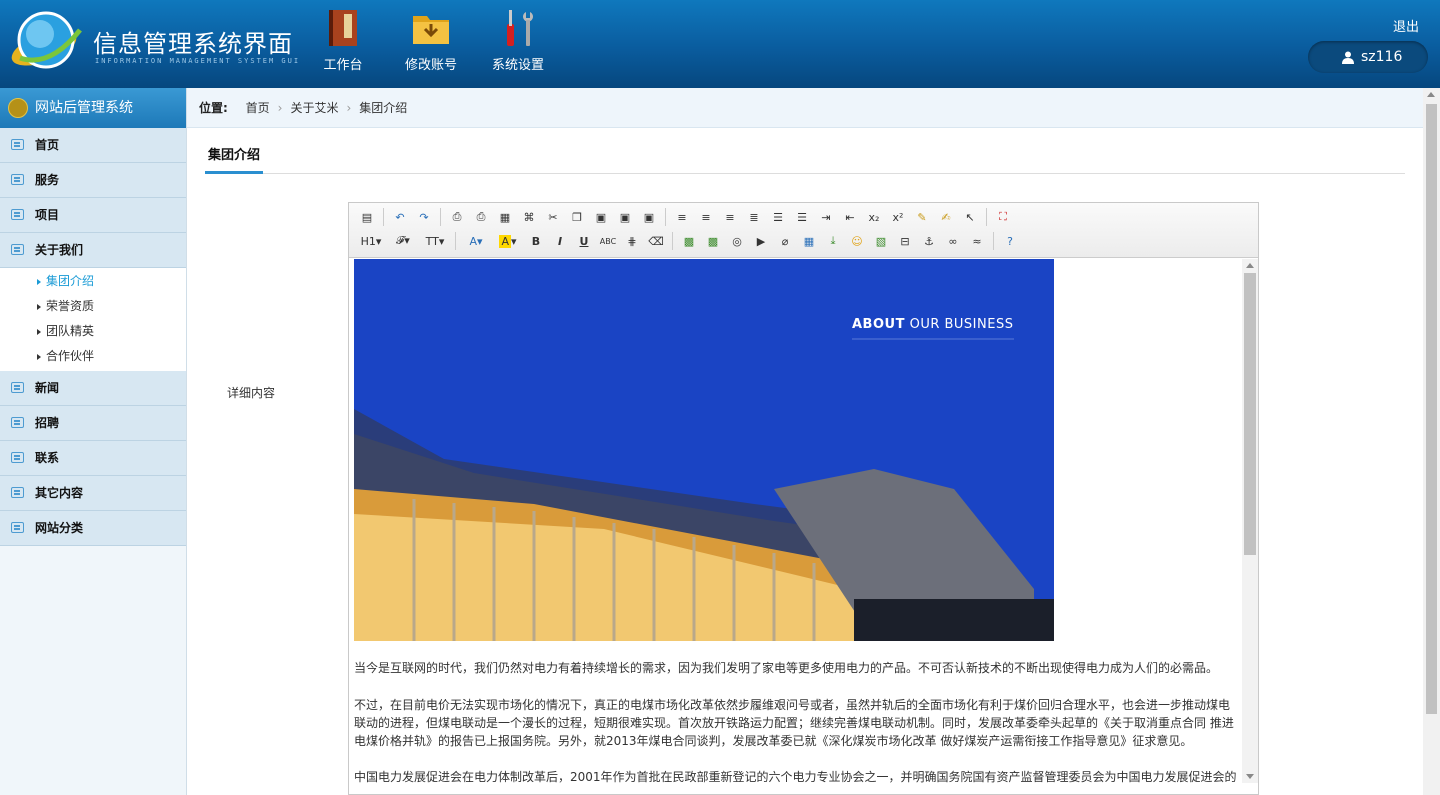  Describe the element at coordinates (424, 217) in the screenshot. I see `redo-icon: ↷` at that location.